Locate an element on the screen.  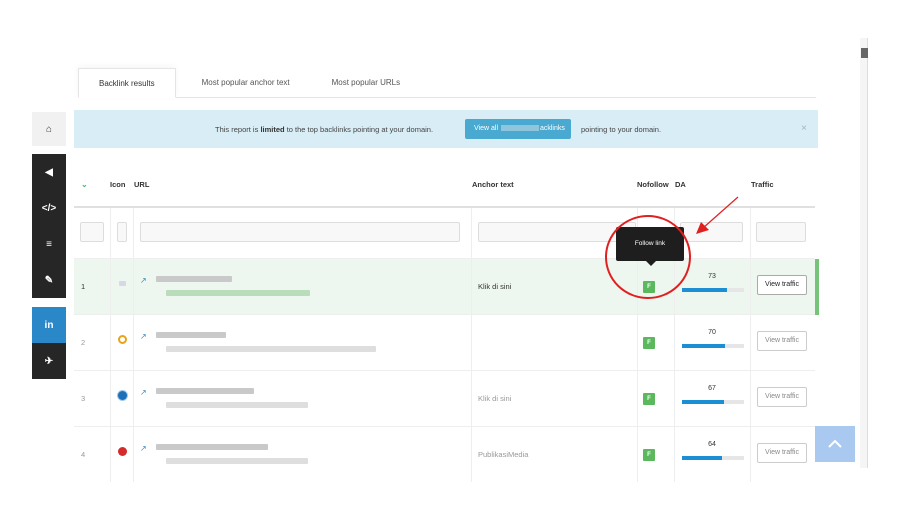
redacted-count is located at coordinates (519, 128).